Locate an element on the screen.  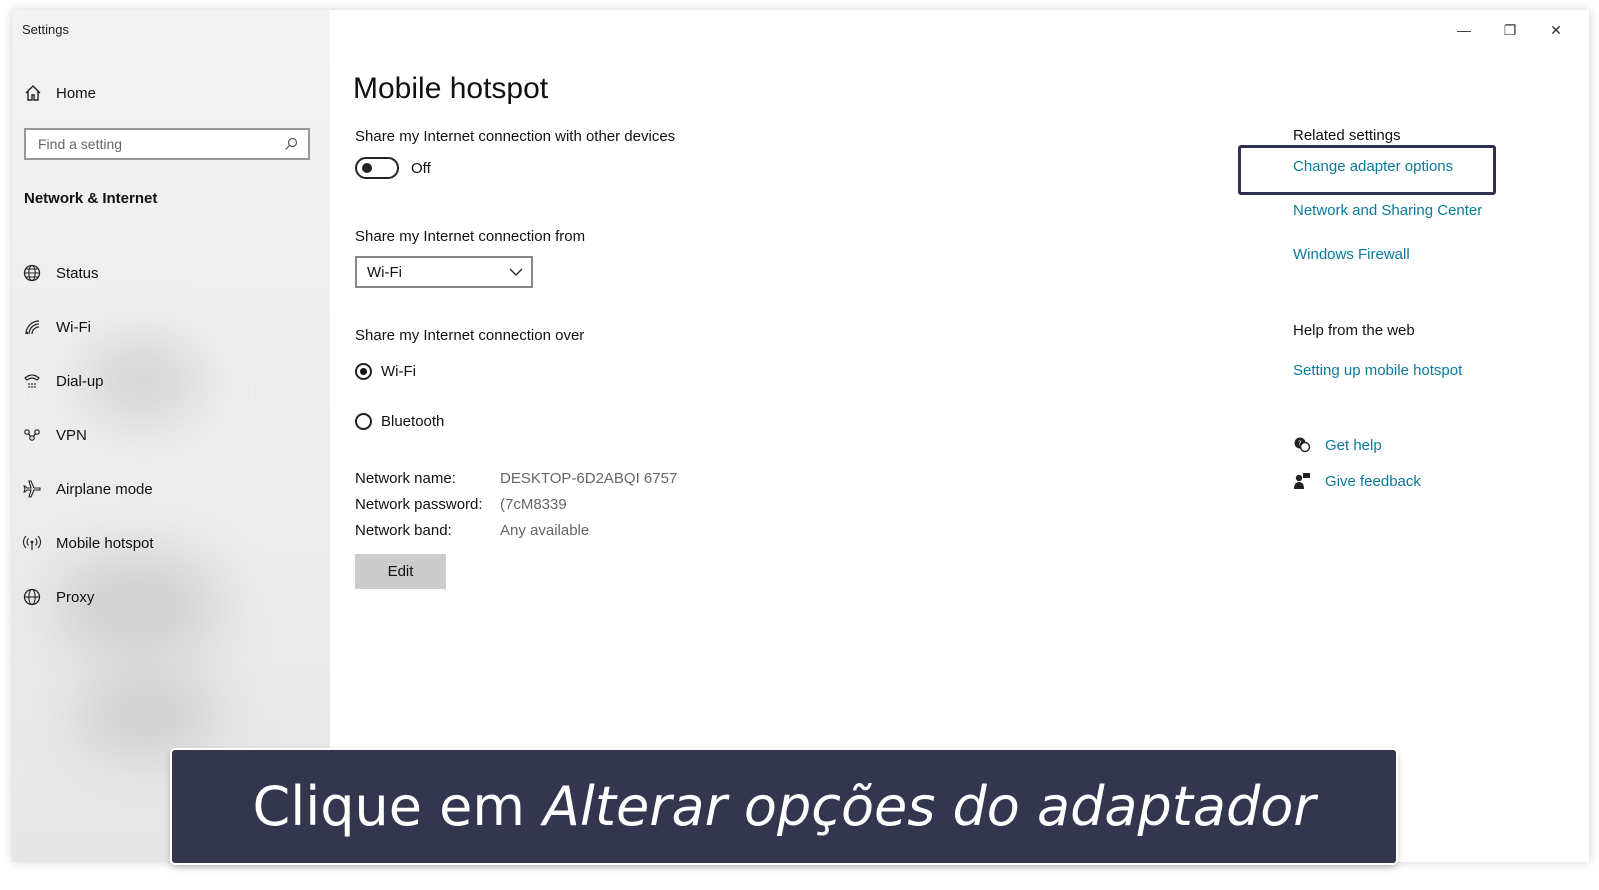
network-name-key: Network name: is located at coordinates (405, 478).